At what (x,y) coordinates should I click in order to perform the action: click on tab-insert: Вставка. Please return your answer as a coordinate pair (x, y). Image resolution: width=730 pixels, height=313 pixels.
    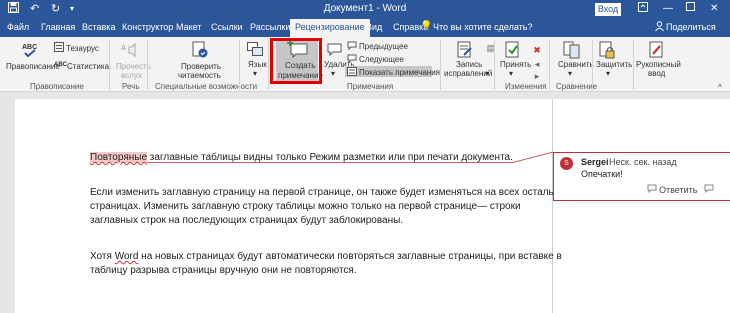
    Looking at the image, I should click on (98, 27).